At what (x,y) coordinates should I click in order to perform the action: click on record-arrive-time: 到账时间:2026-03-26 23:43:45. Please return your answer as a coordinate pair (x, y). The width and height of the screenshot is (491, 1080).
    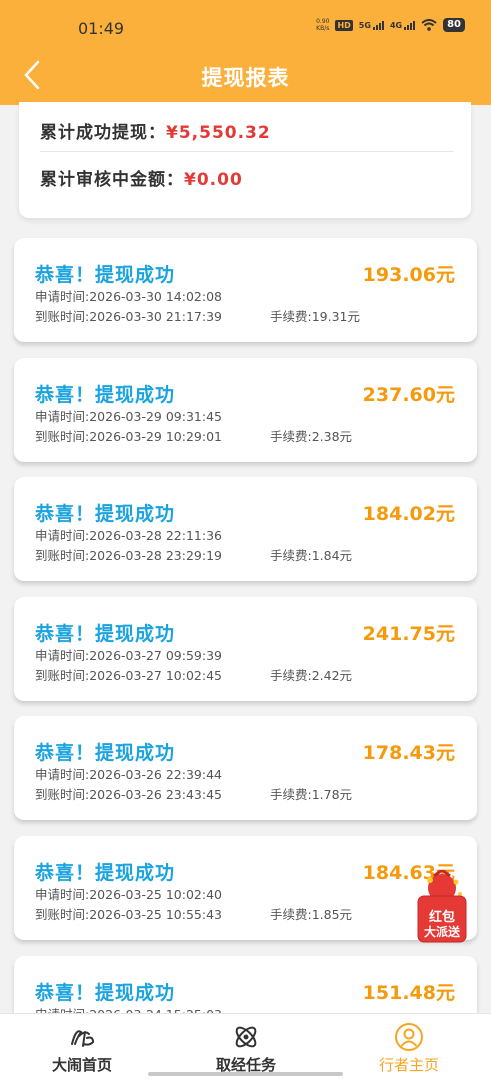
    Looking at the image, I should click on (128, 794).